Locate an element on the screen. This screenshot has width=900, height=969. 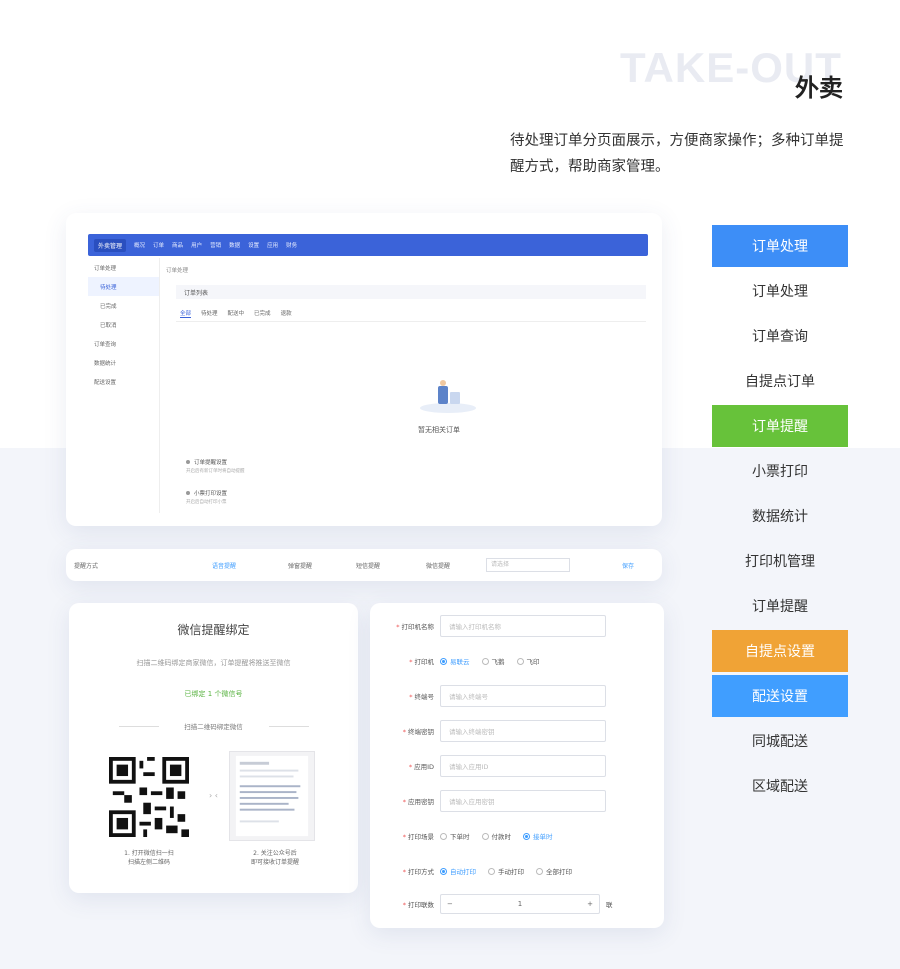
empty-illustration-icon is located at coordinates (448, 396).